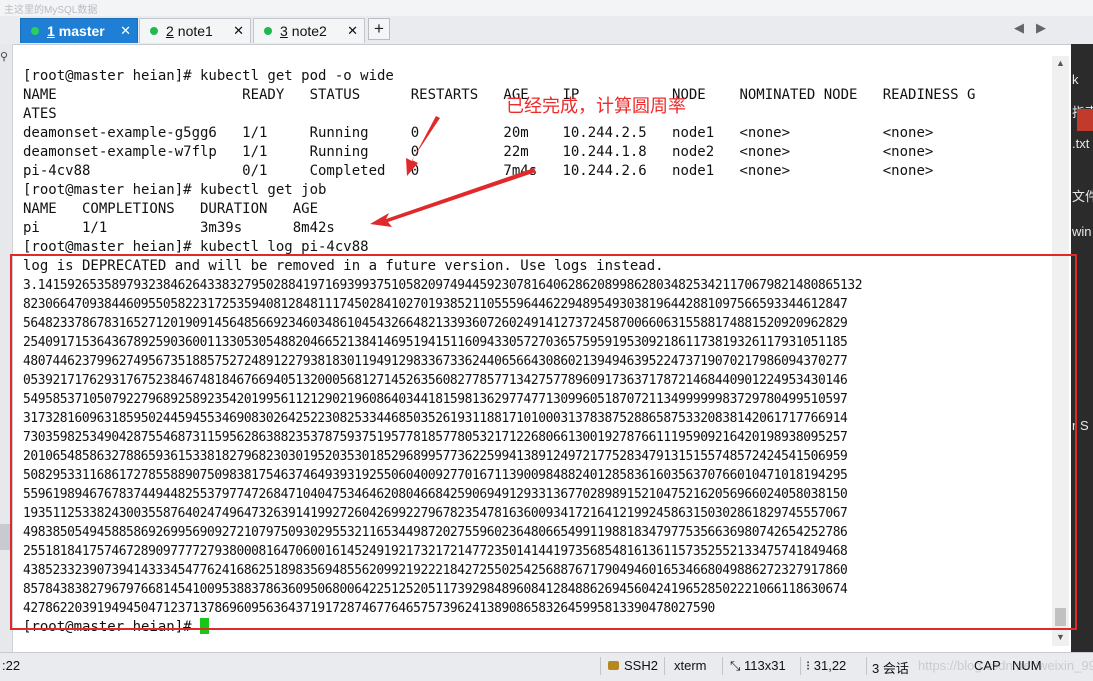  What do you see at coordinates (810, 665) in the screenshot?
I see `cursor-pos-icon: ⁝` at bounding box center [810, 665].